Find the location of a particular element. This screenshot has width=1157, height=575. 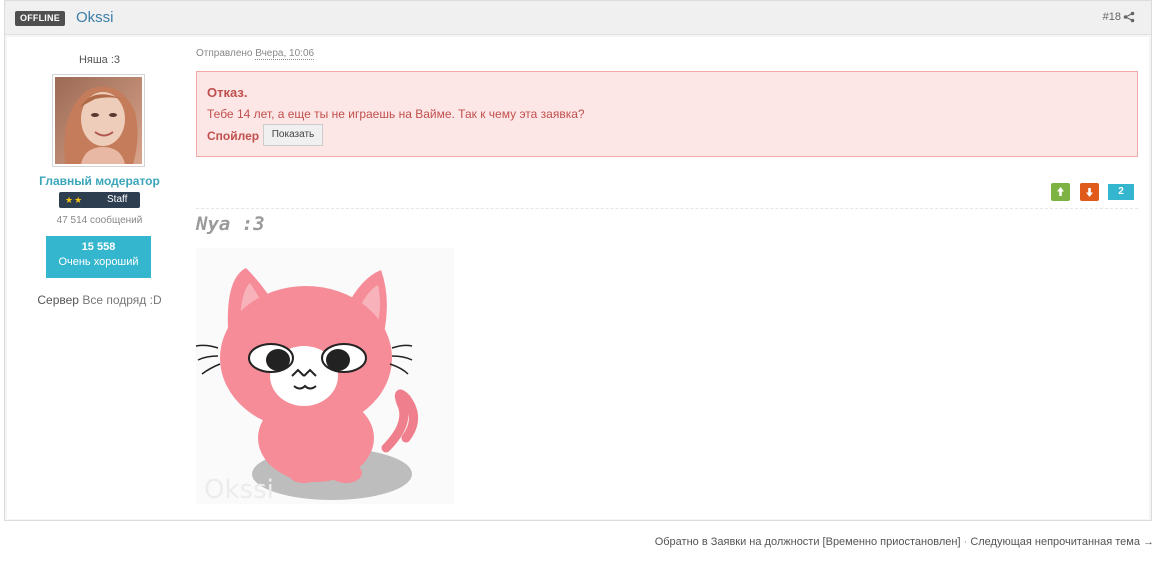

spoiler-label: Спойлер is located at coordinates (233, 136).